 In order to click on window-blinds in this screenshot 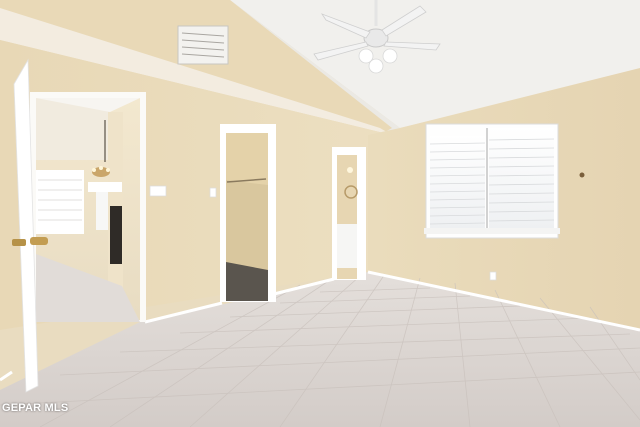, I will do `click(492, 181)`.